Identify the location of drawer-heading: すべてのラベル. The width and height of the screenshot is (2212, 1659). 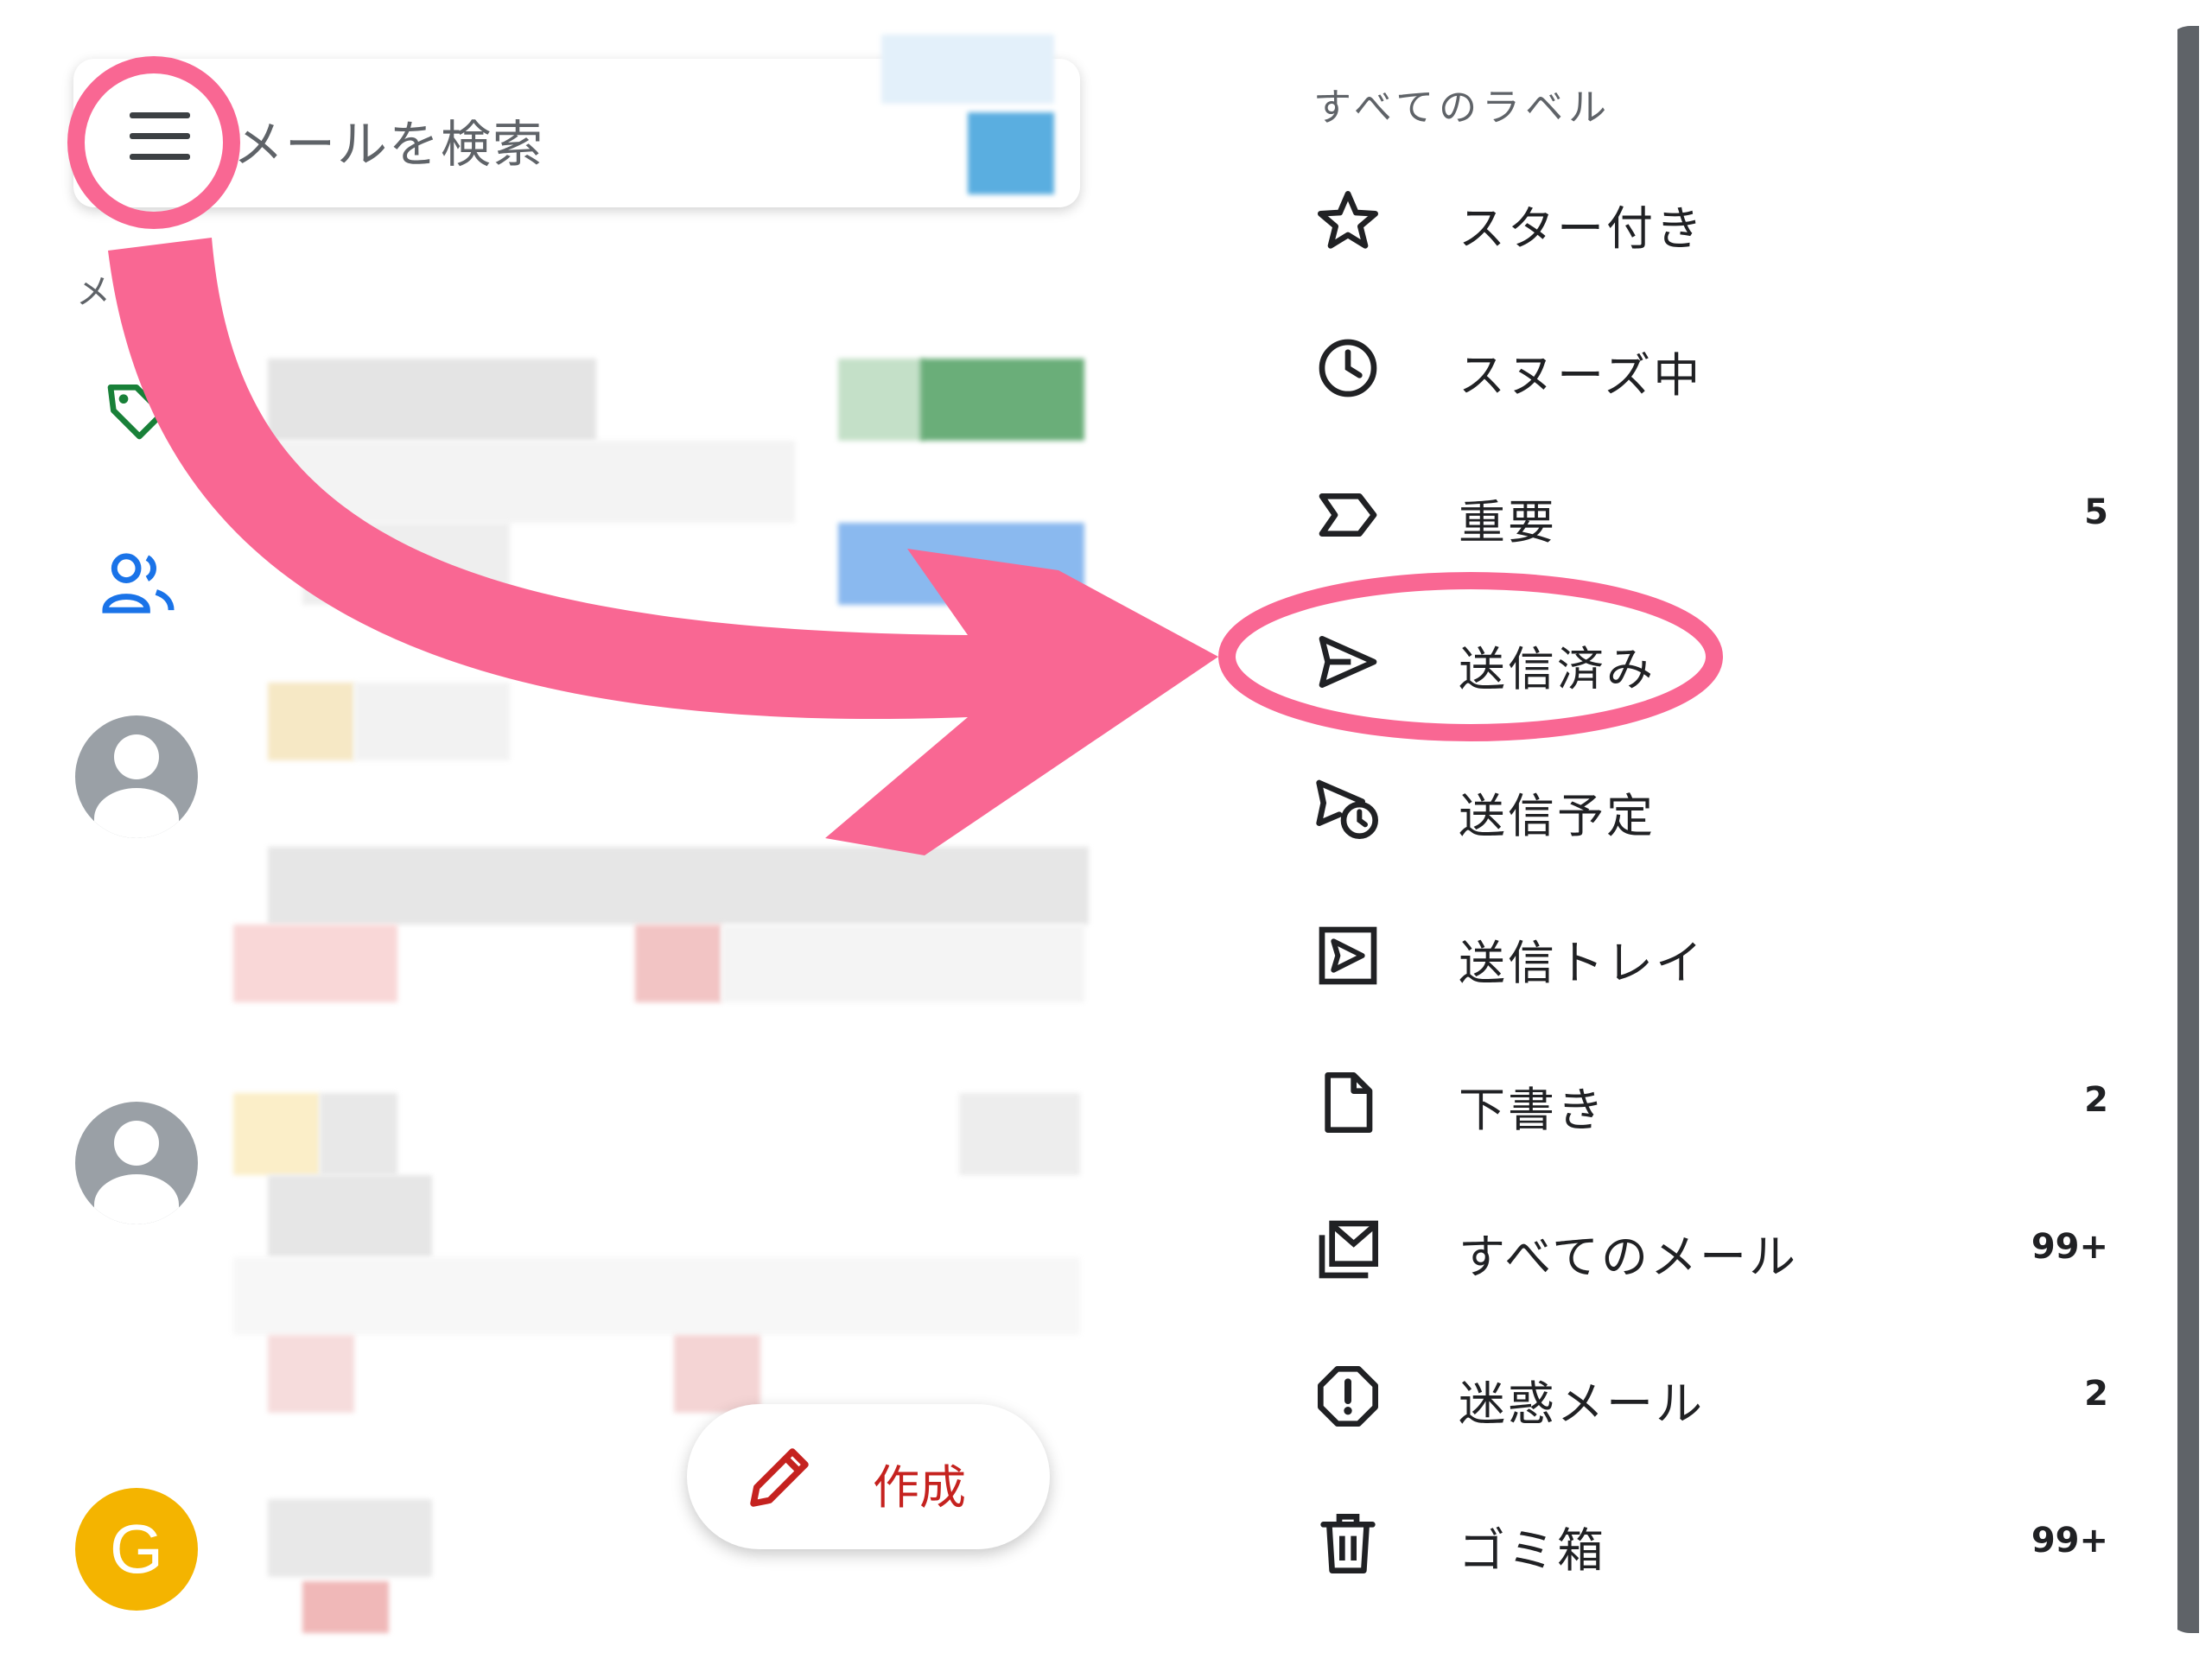
(1462, 108).